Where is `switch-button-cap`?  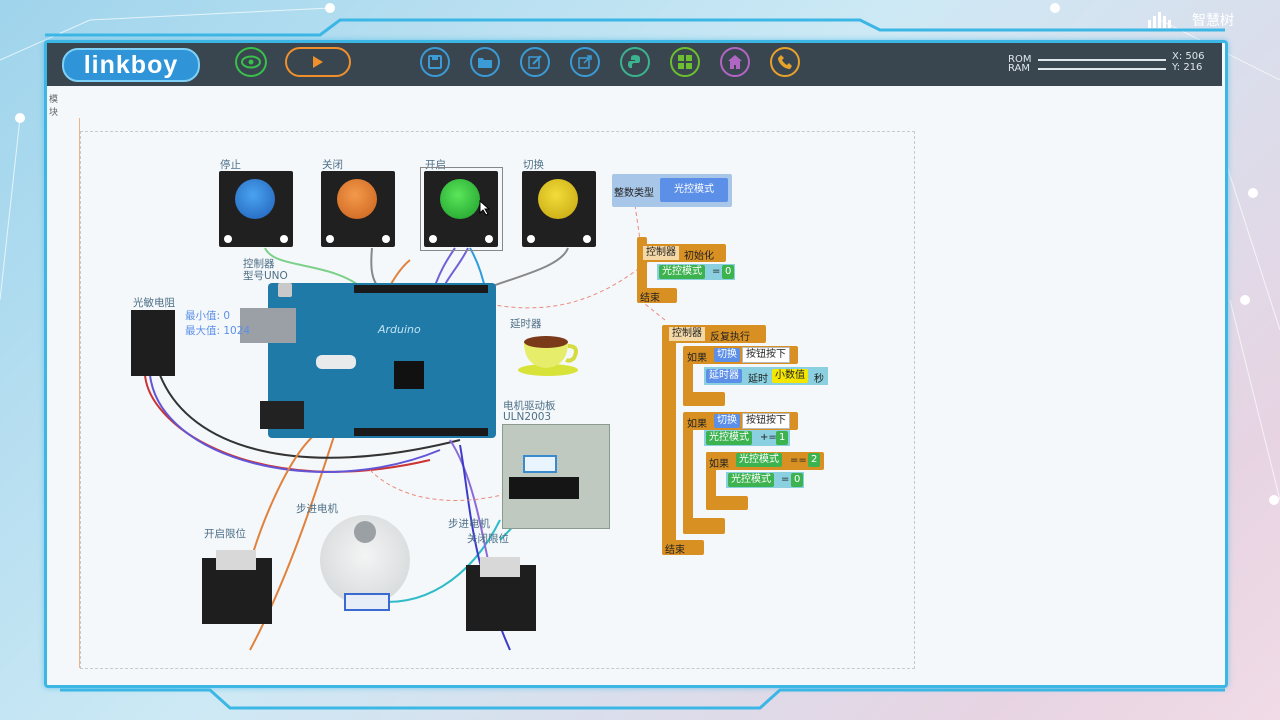 switch-button-cap is located at coordinates (558, 199).